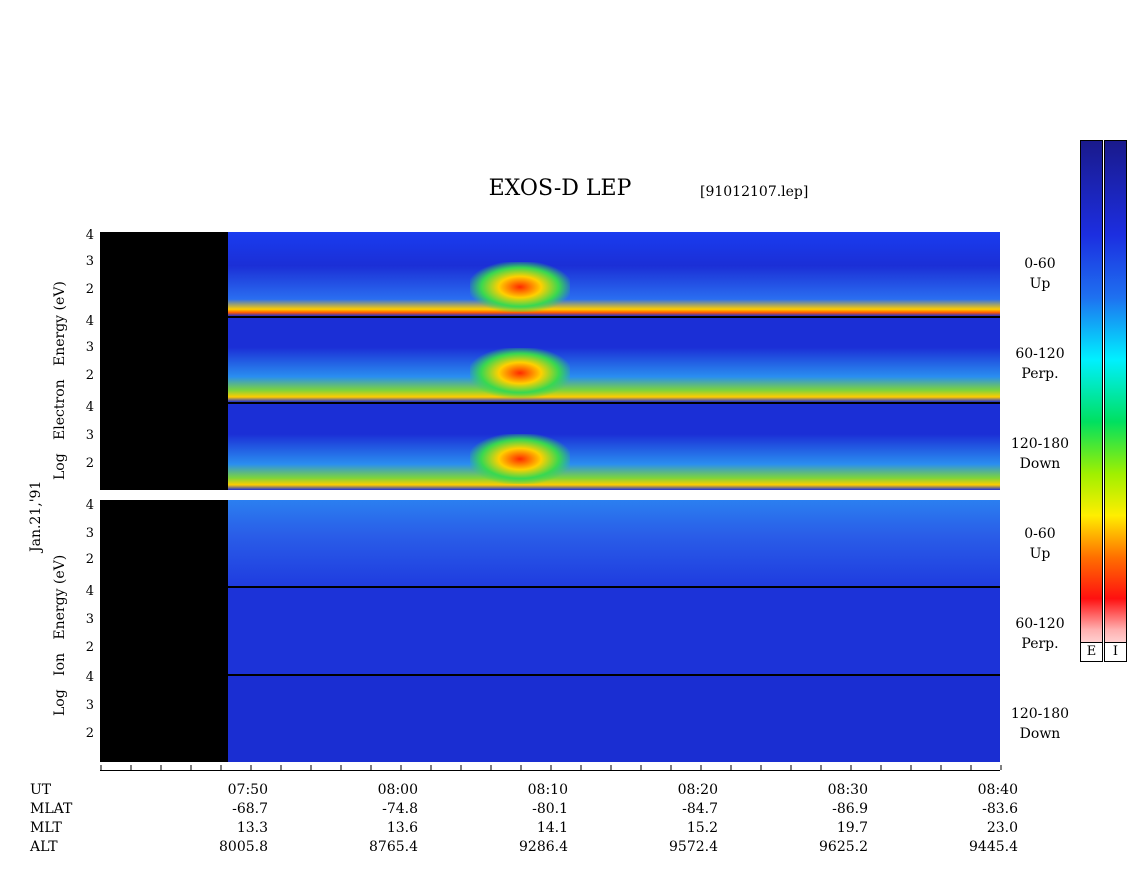 The width and height of the screenshot is (1130, 875). I want to click on ephemeris-ut-value: 08:20, so click(697, 790).